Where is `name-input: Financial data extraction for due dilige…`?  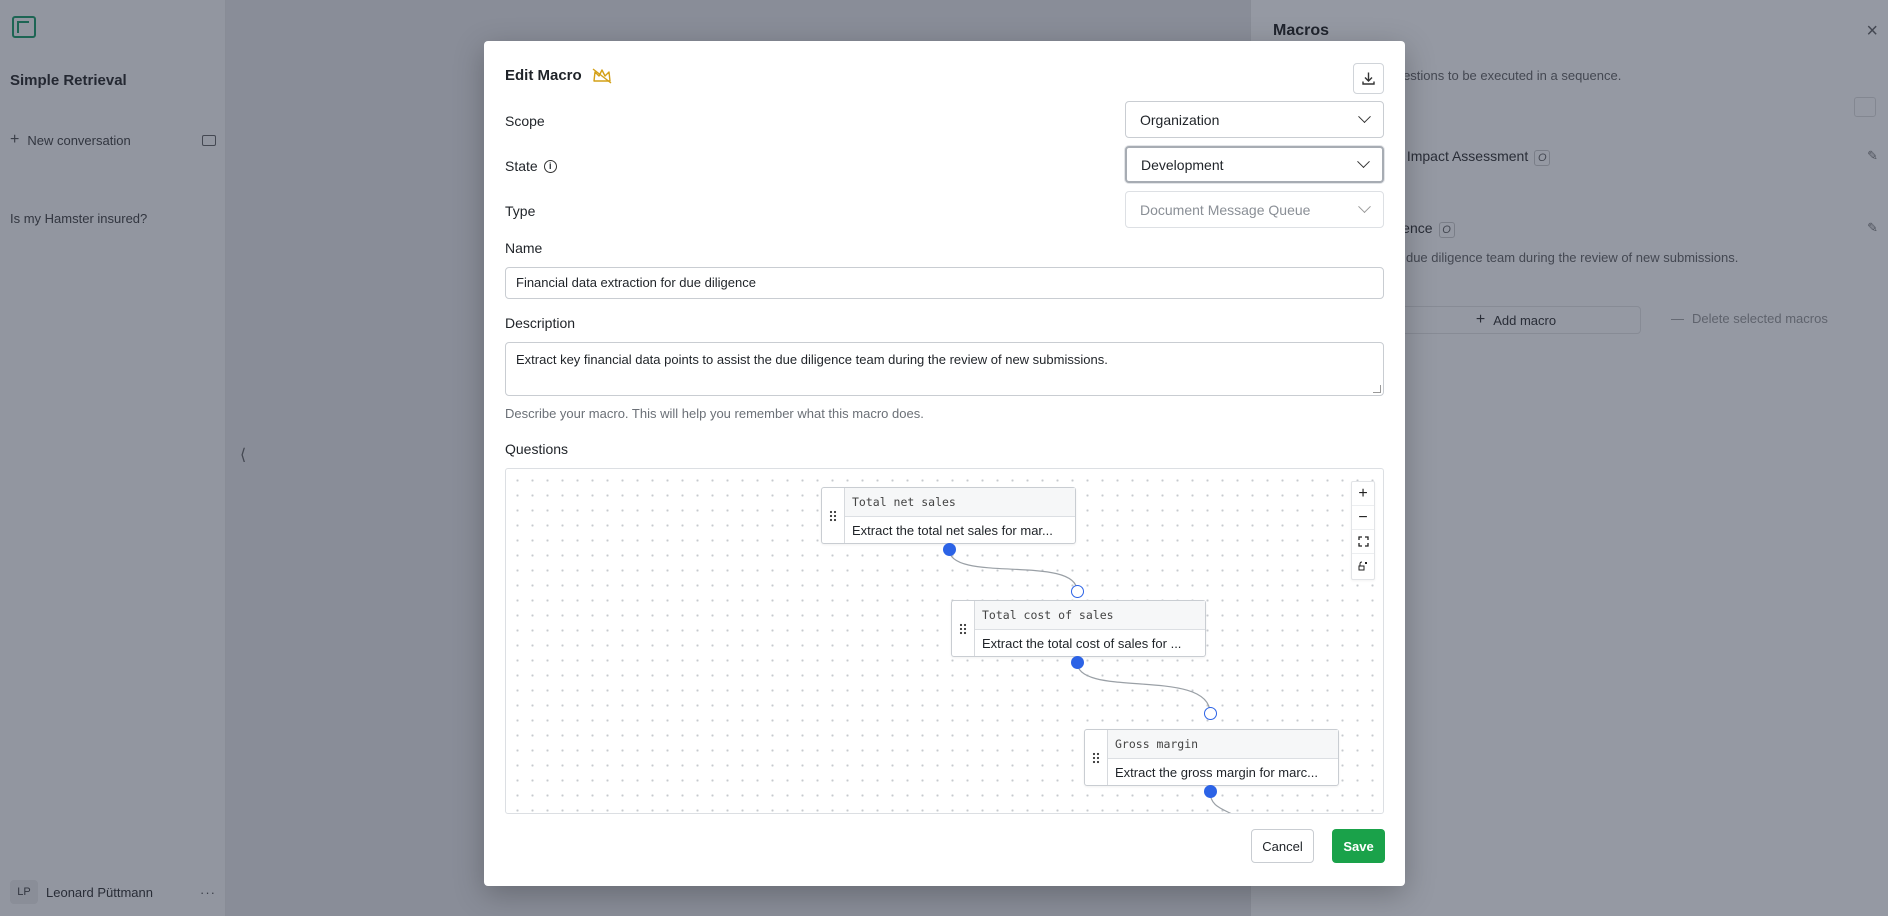 name-input: Financial data extraction for due dilige… is located at coordinates (944, 283).